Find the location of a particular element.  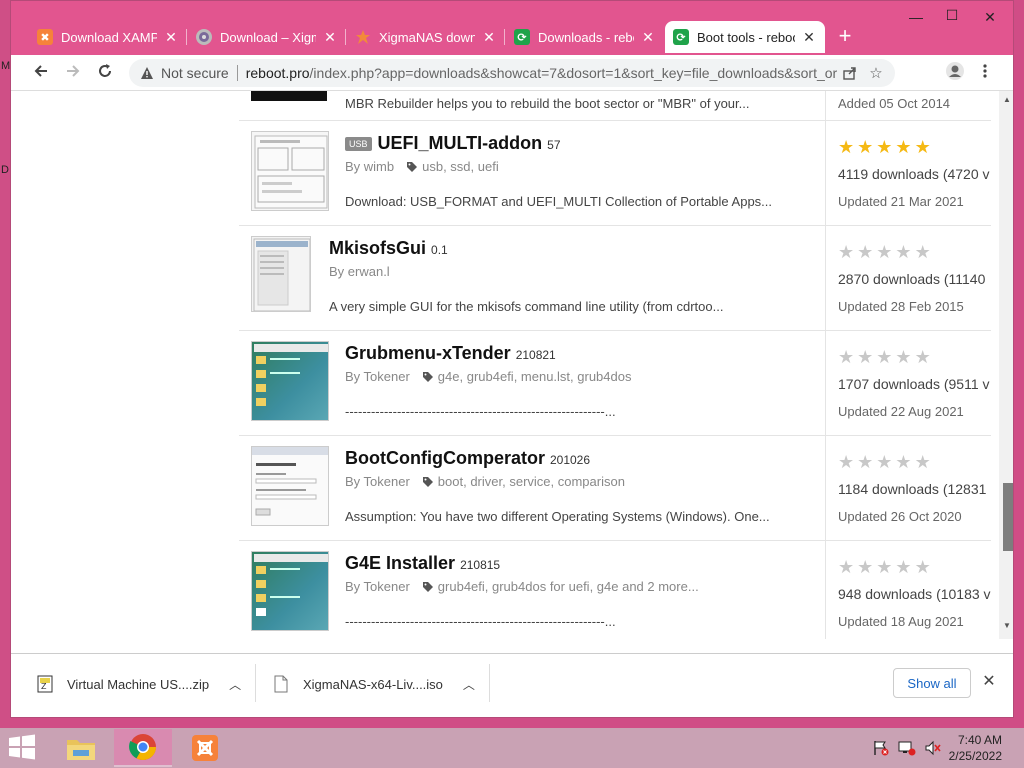

close-download-bar-icon: ✕ is located at coordinates (989, 682).